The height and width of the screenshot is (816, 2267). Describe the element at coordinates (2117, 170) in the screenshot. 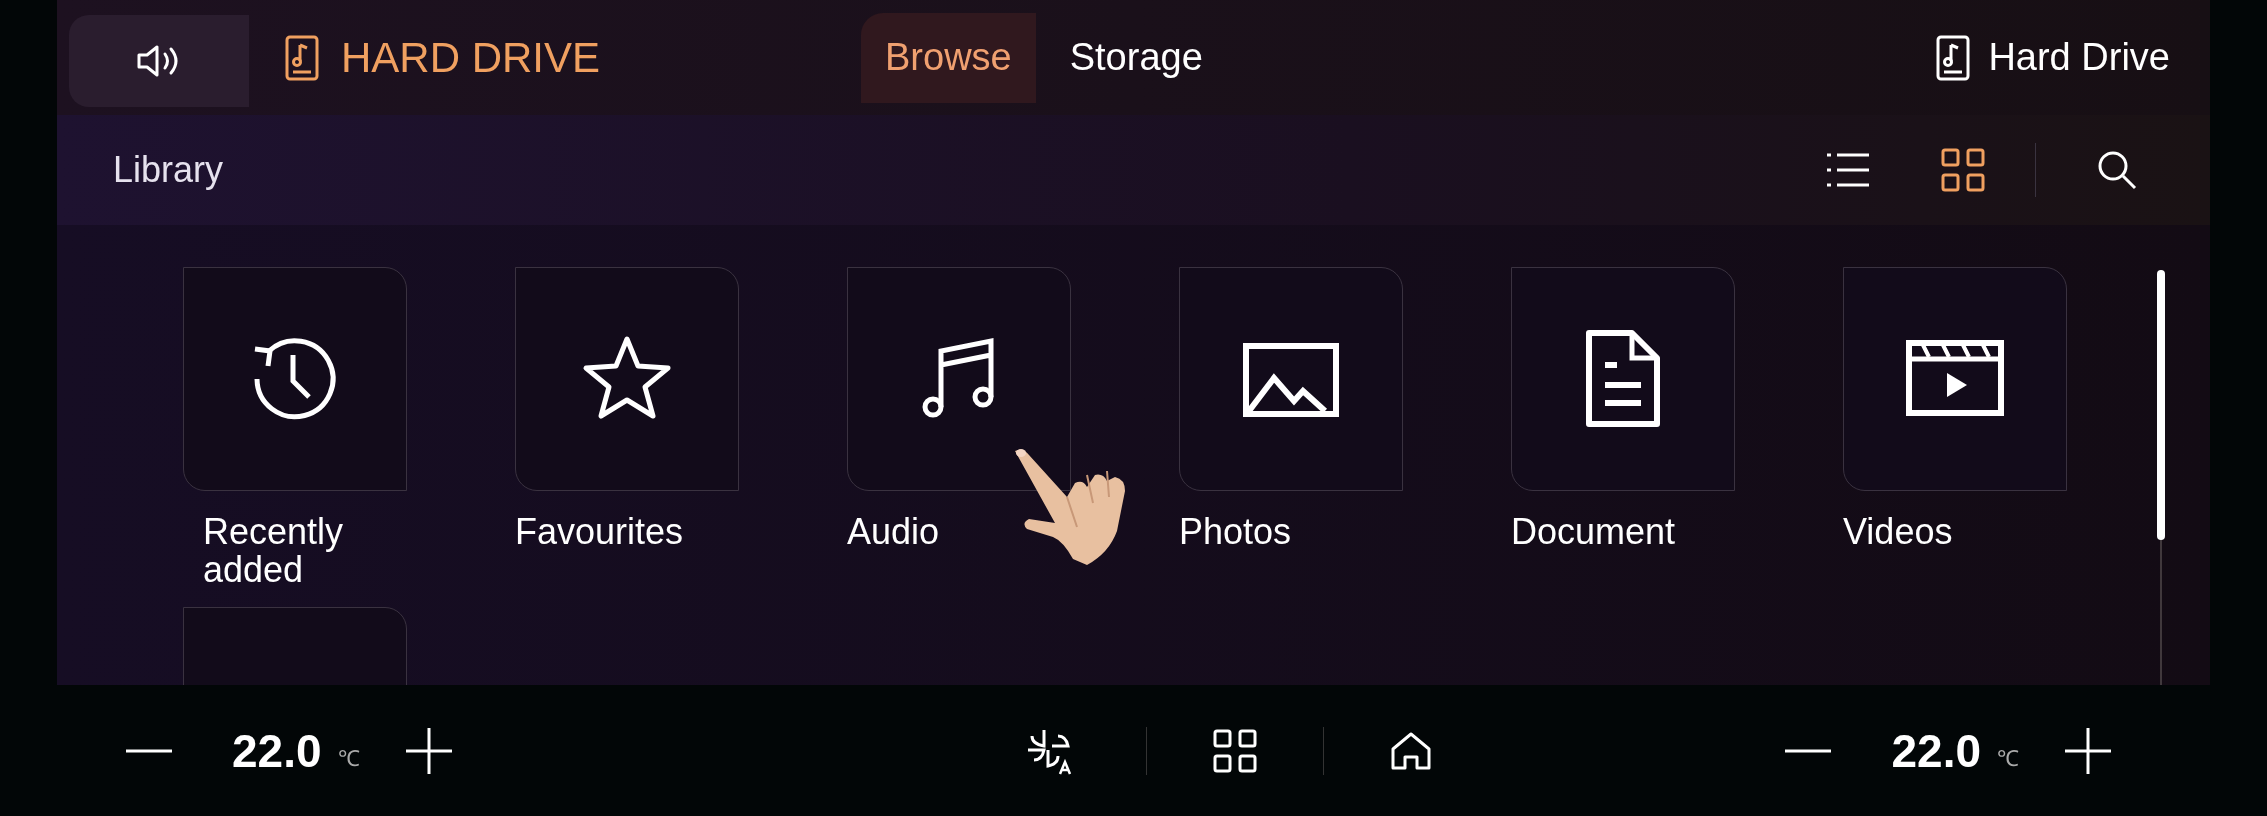

I see `search-icon` at that location.